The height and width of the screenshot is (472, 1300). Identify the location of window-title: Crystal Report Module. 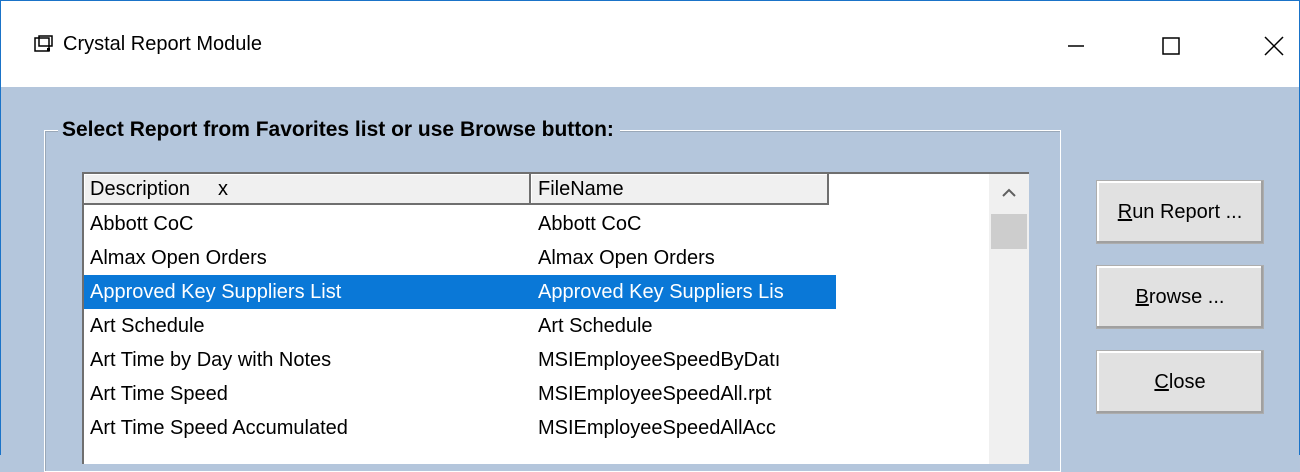
(162, 44).